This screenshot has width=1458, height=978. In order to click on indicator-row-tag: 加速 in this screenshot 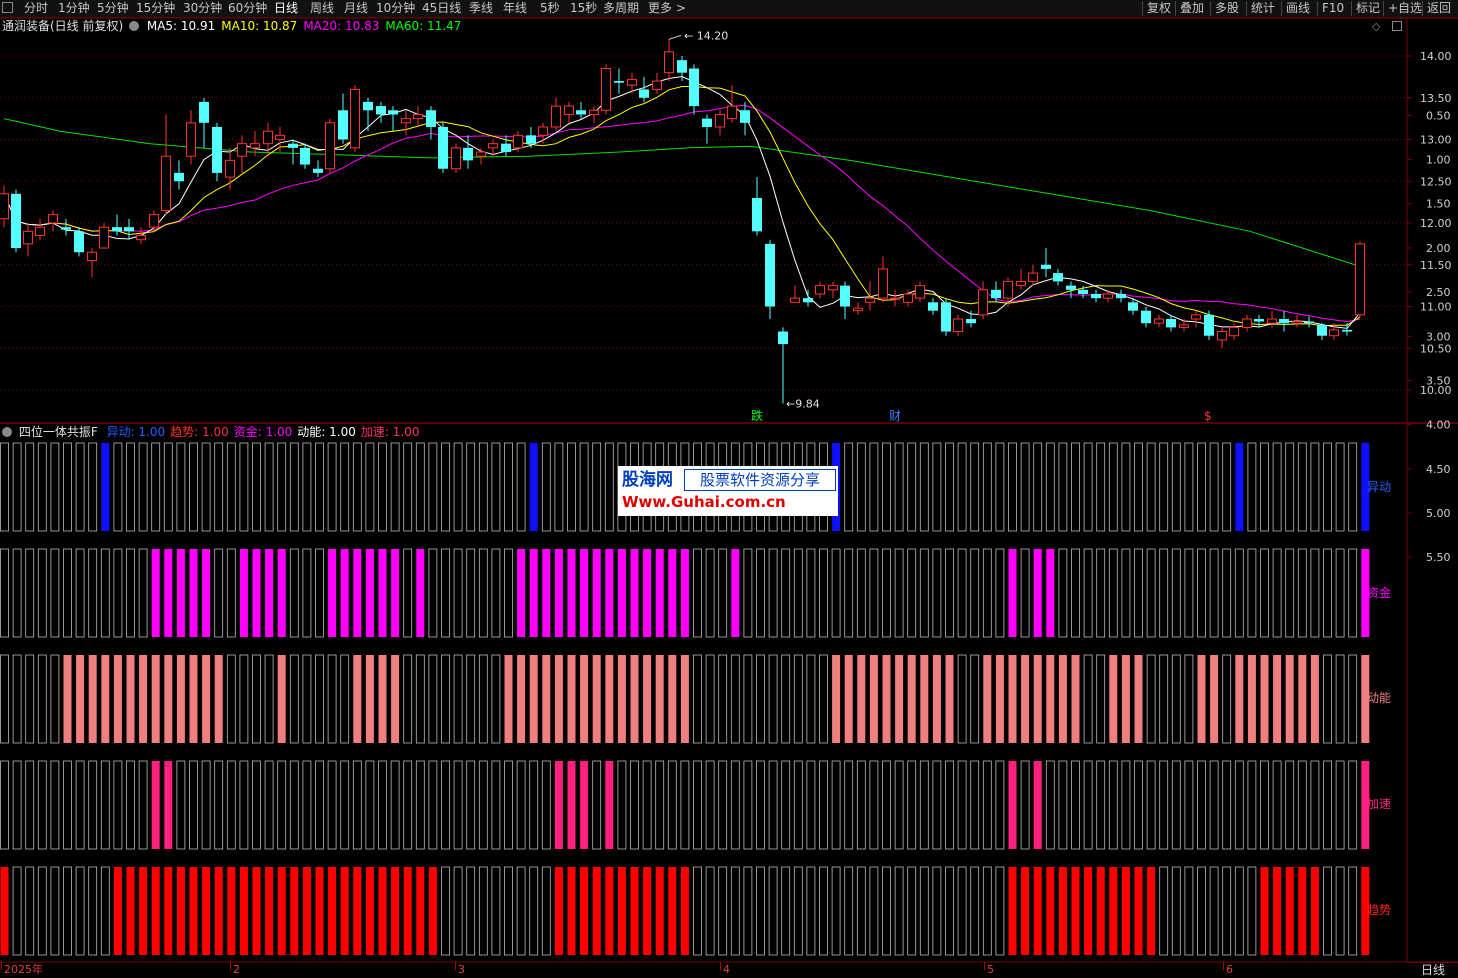, I will do `click(1379, 804)`.